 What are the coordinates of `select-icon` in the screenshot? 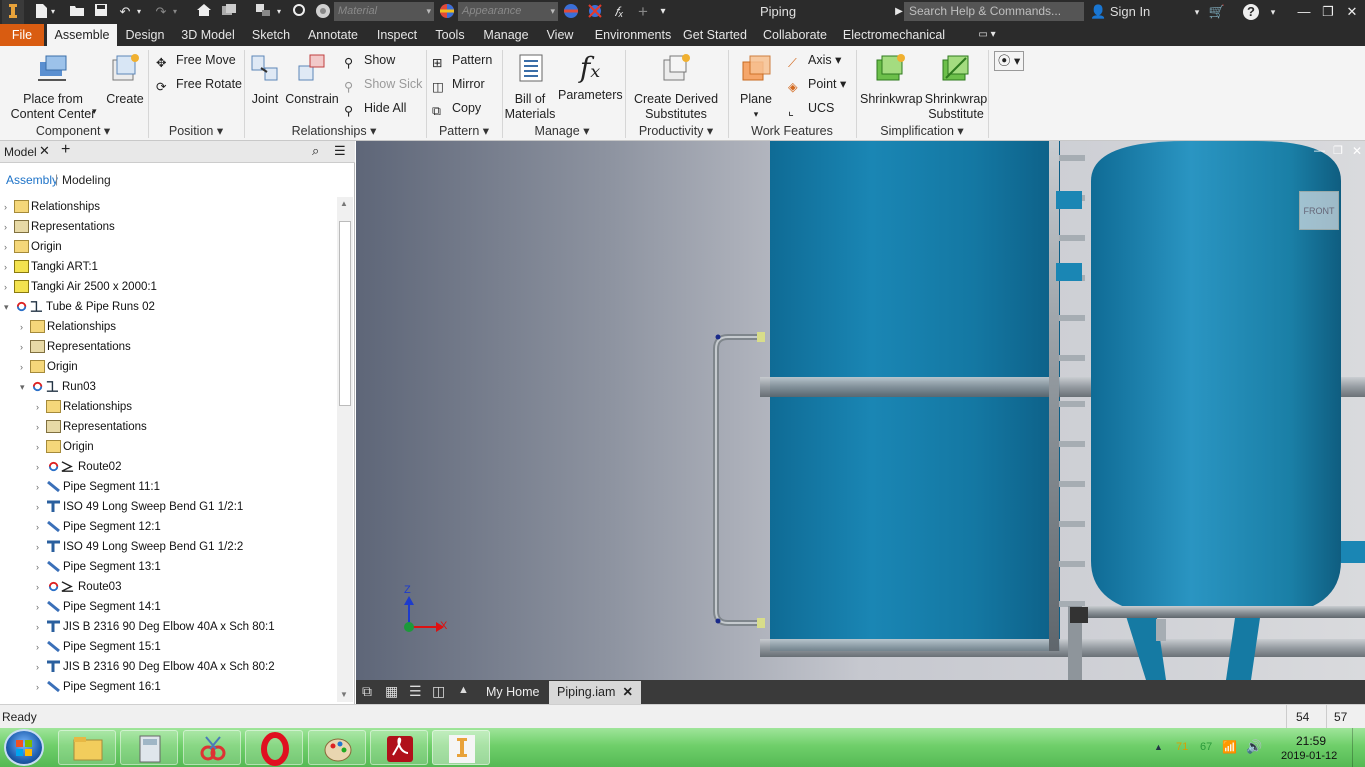 It's located at (263, 12).